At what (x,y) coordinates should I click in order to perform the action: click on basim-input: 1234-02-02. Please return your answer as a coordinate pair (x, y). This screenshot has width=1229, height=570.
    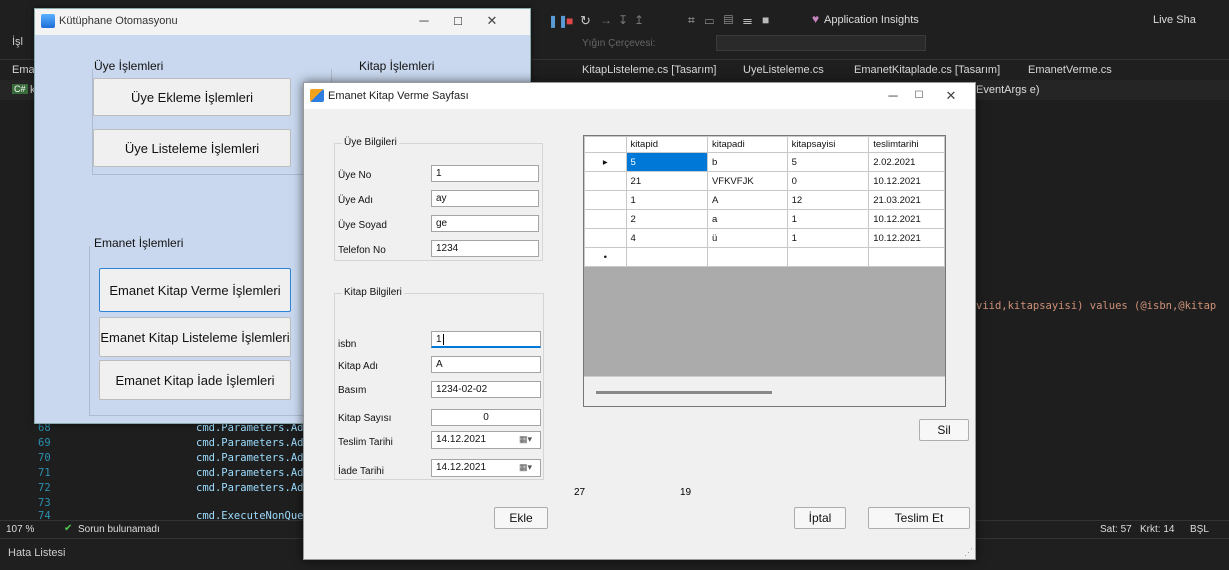
    Looking at the image, I should click on (486, 389).